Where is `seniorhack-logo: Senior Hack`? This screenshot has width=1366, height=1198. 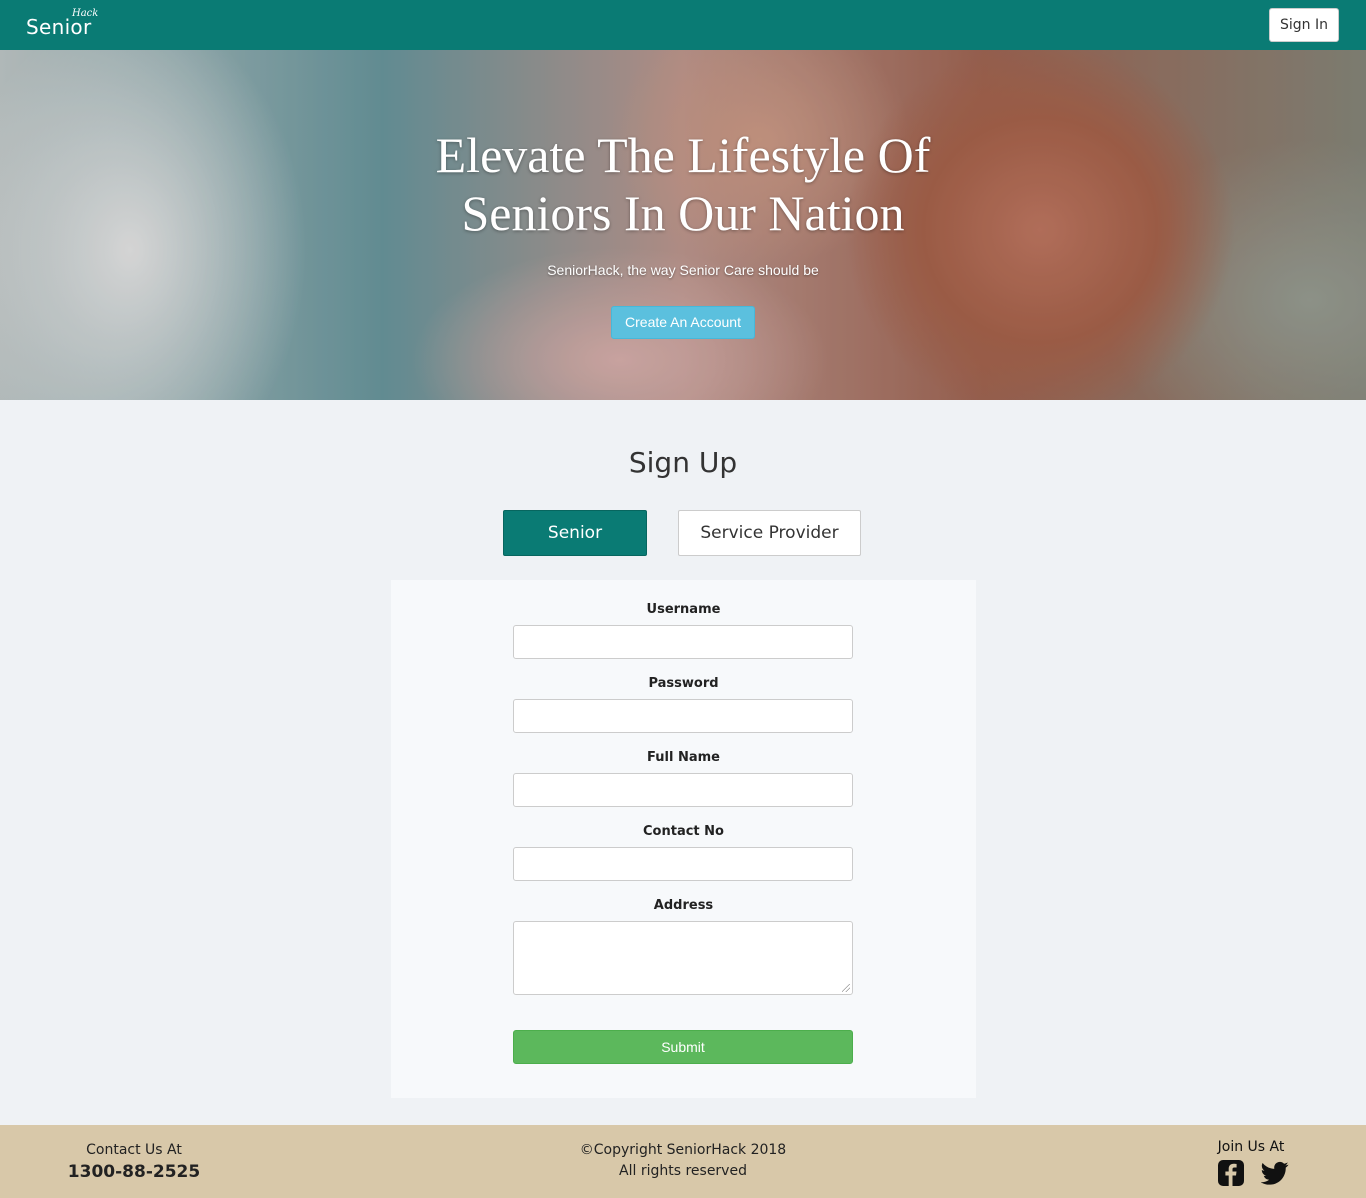 seniorhack-logo: Senior Hack is located at coordinates (66, 26).